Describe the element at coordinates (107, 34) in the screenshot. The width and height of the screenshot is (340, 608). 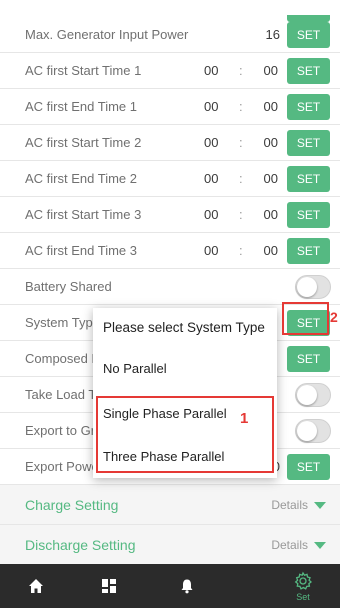
I see `row-label: Max. Generator Input Power` at that location.